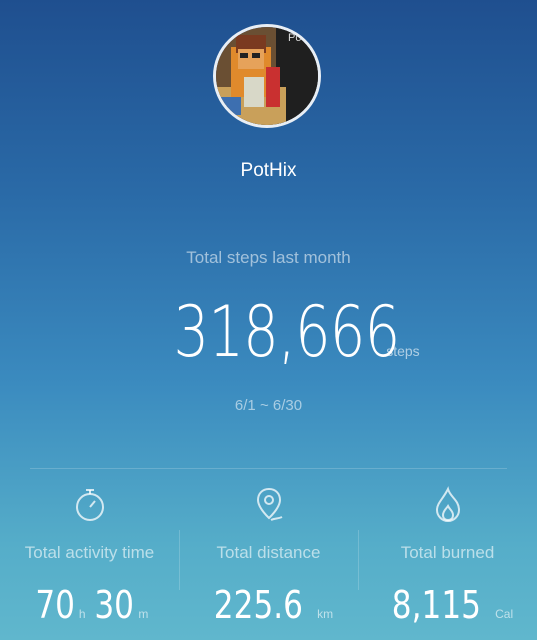 The height and width of the screenshot is (640, 537). I want to click on divider, so click(268, 468).